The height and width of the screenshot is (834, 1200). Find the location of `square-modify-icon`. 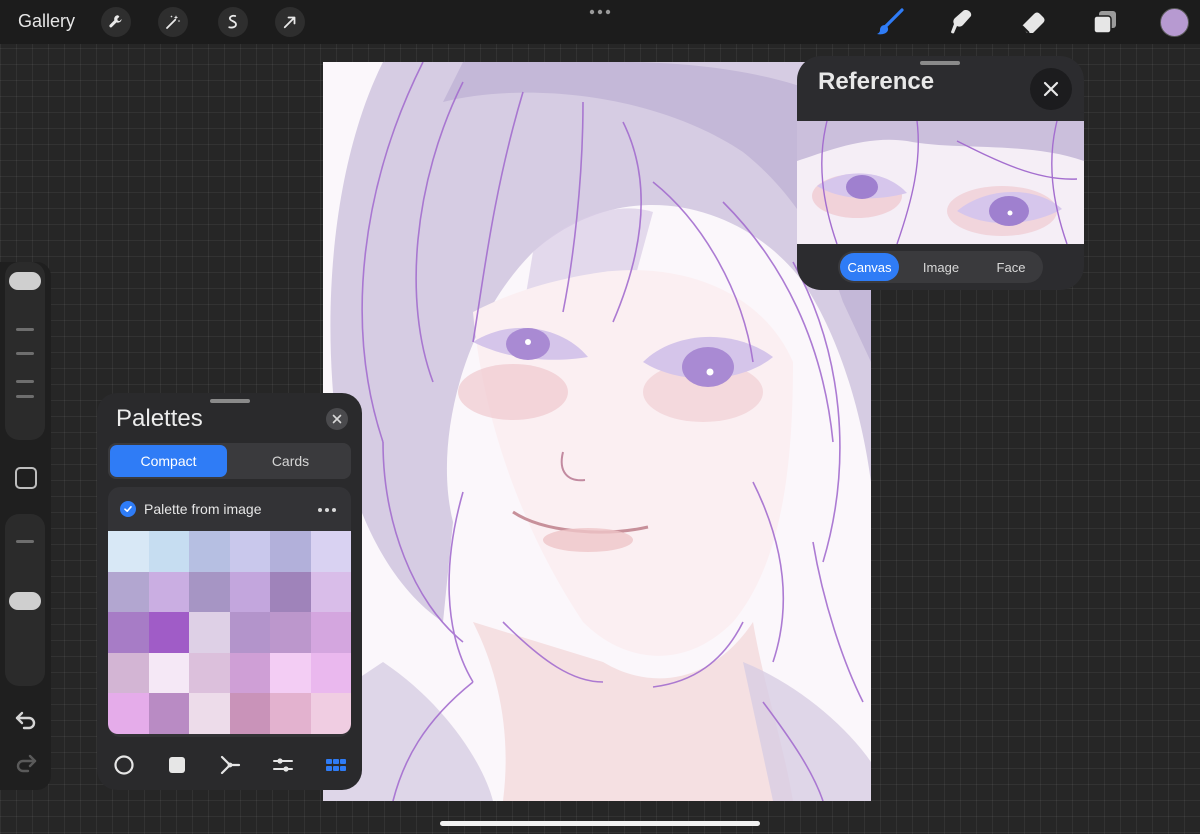

square-modify-icon is located at coordinates (26, 478).